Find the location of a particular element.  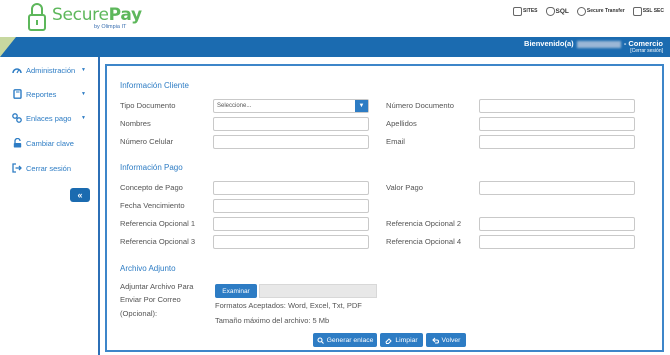

apellidos-label: Apellidos is located at coordinates (401, 123).